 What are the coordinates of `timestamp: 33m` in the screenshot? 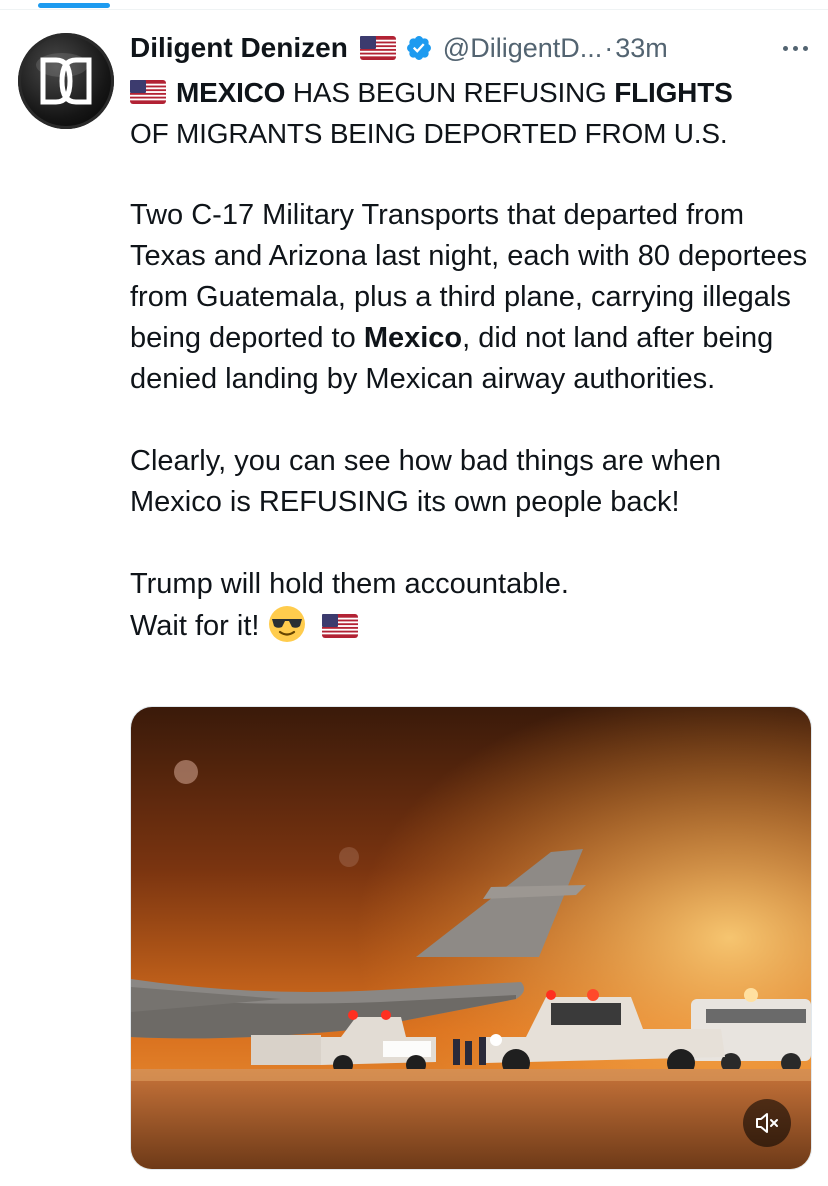 It's located at (641, 48).